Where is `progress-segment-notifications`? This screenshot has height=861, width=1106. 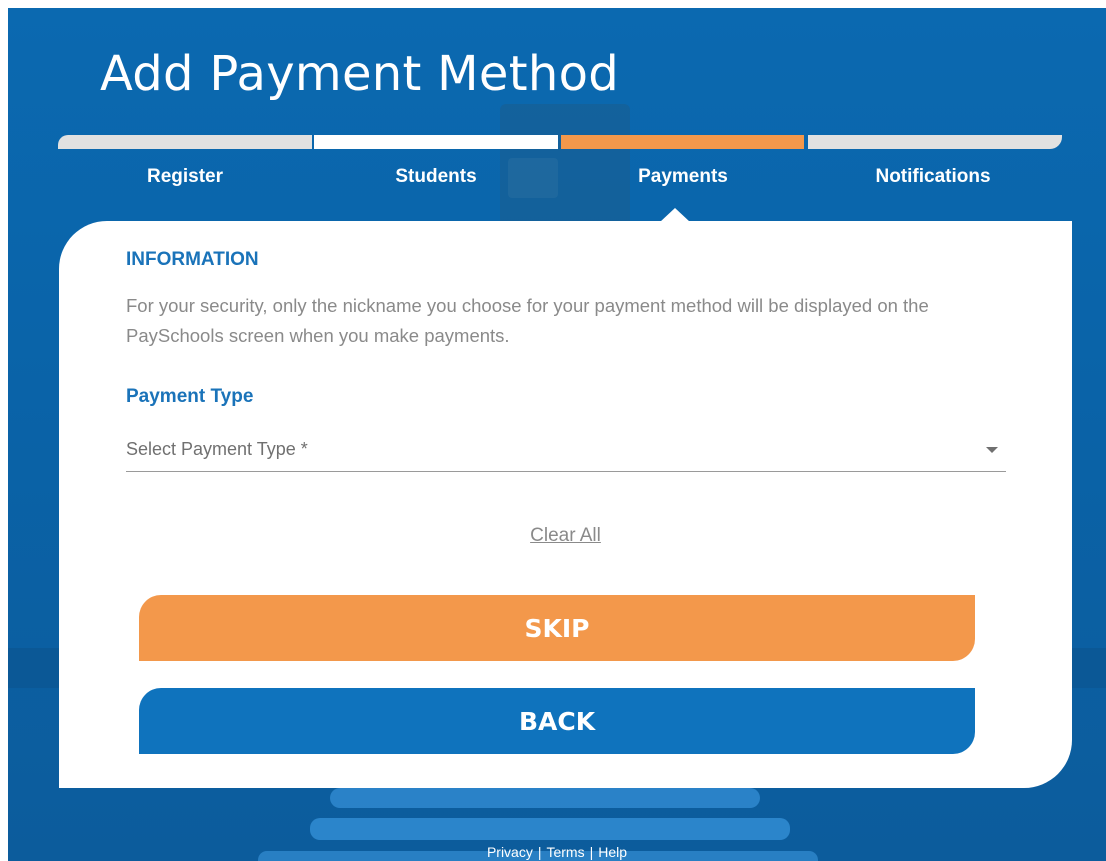
progress-segment-notifications is located at coordinates (935, 142).